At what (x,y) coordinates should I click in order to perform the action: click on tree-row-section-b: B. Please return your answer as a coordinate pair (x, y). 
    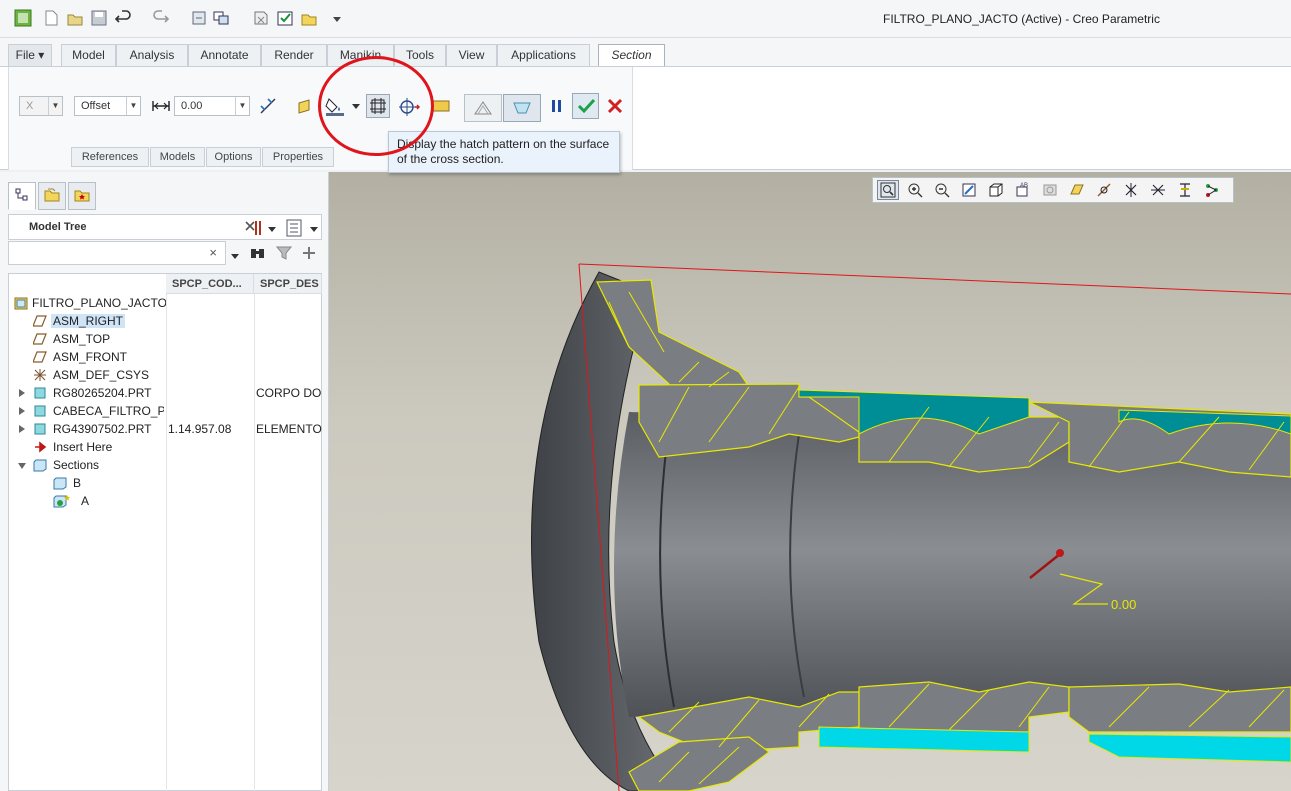
    Looking at the image, I should click on (165, 484).